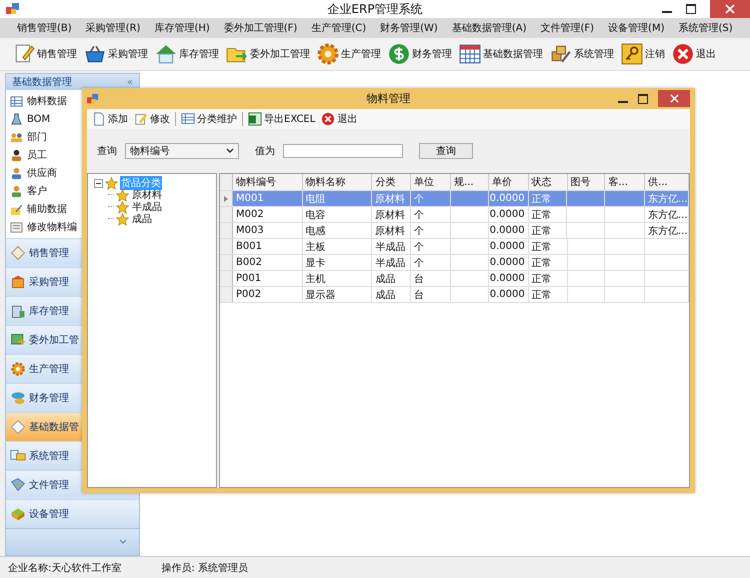  Describe the element at coordinates (44, 119) in the screenshot. I see `sidebar-item: BOM` at that location.